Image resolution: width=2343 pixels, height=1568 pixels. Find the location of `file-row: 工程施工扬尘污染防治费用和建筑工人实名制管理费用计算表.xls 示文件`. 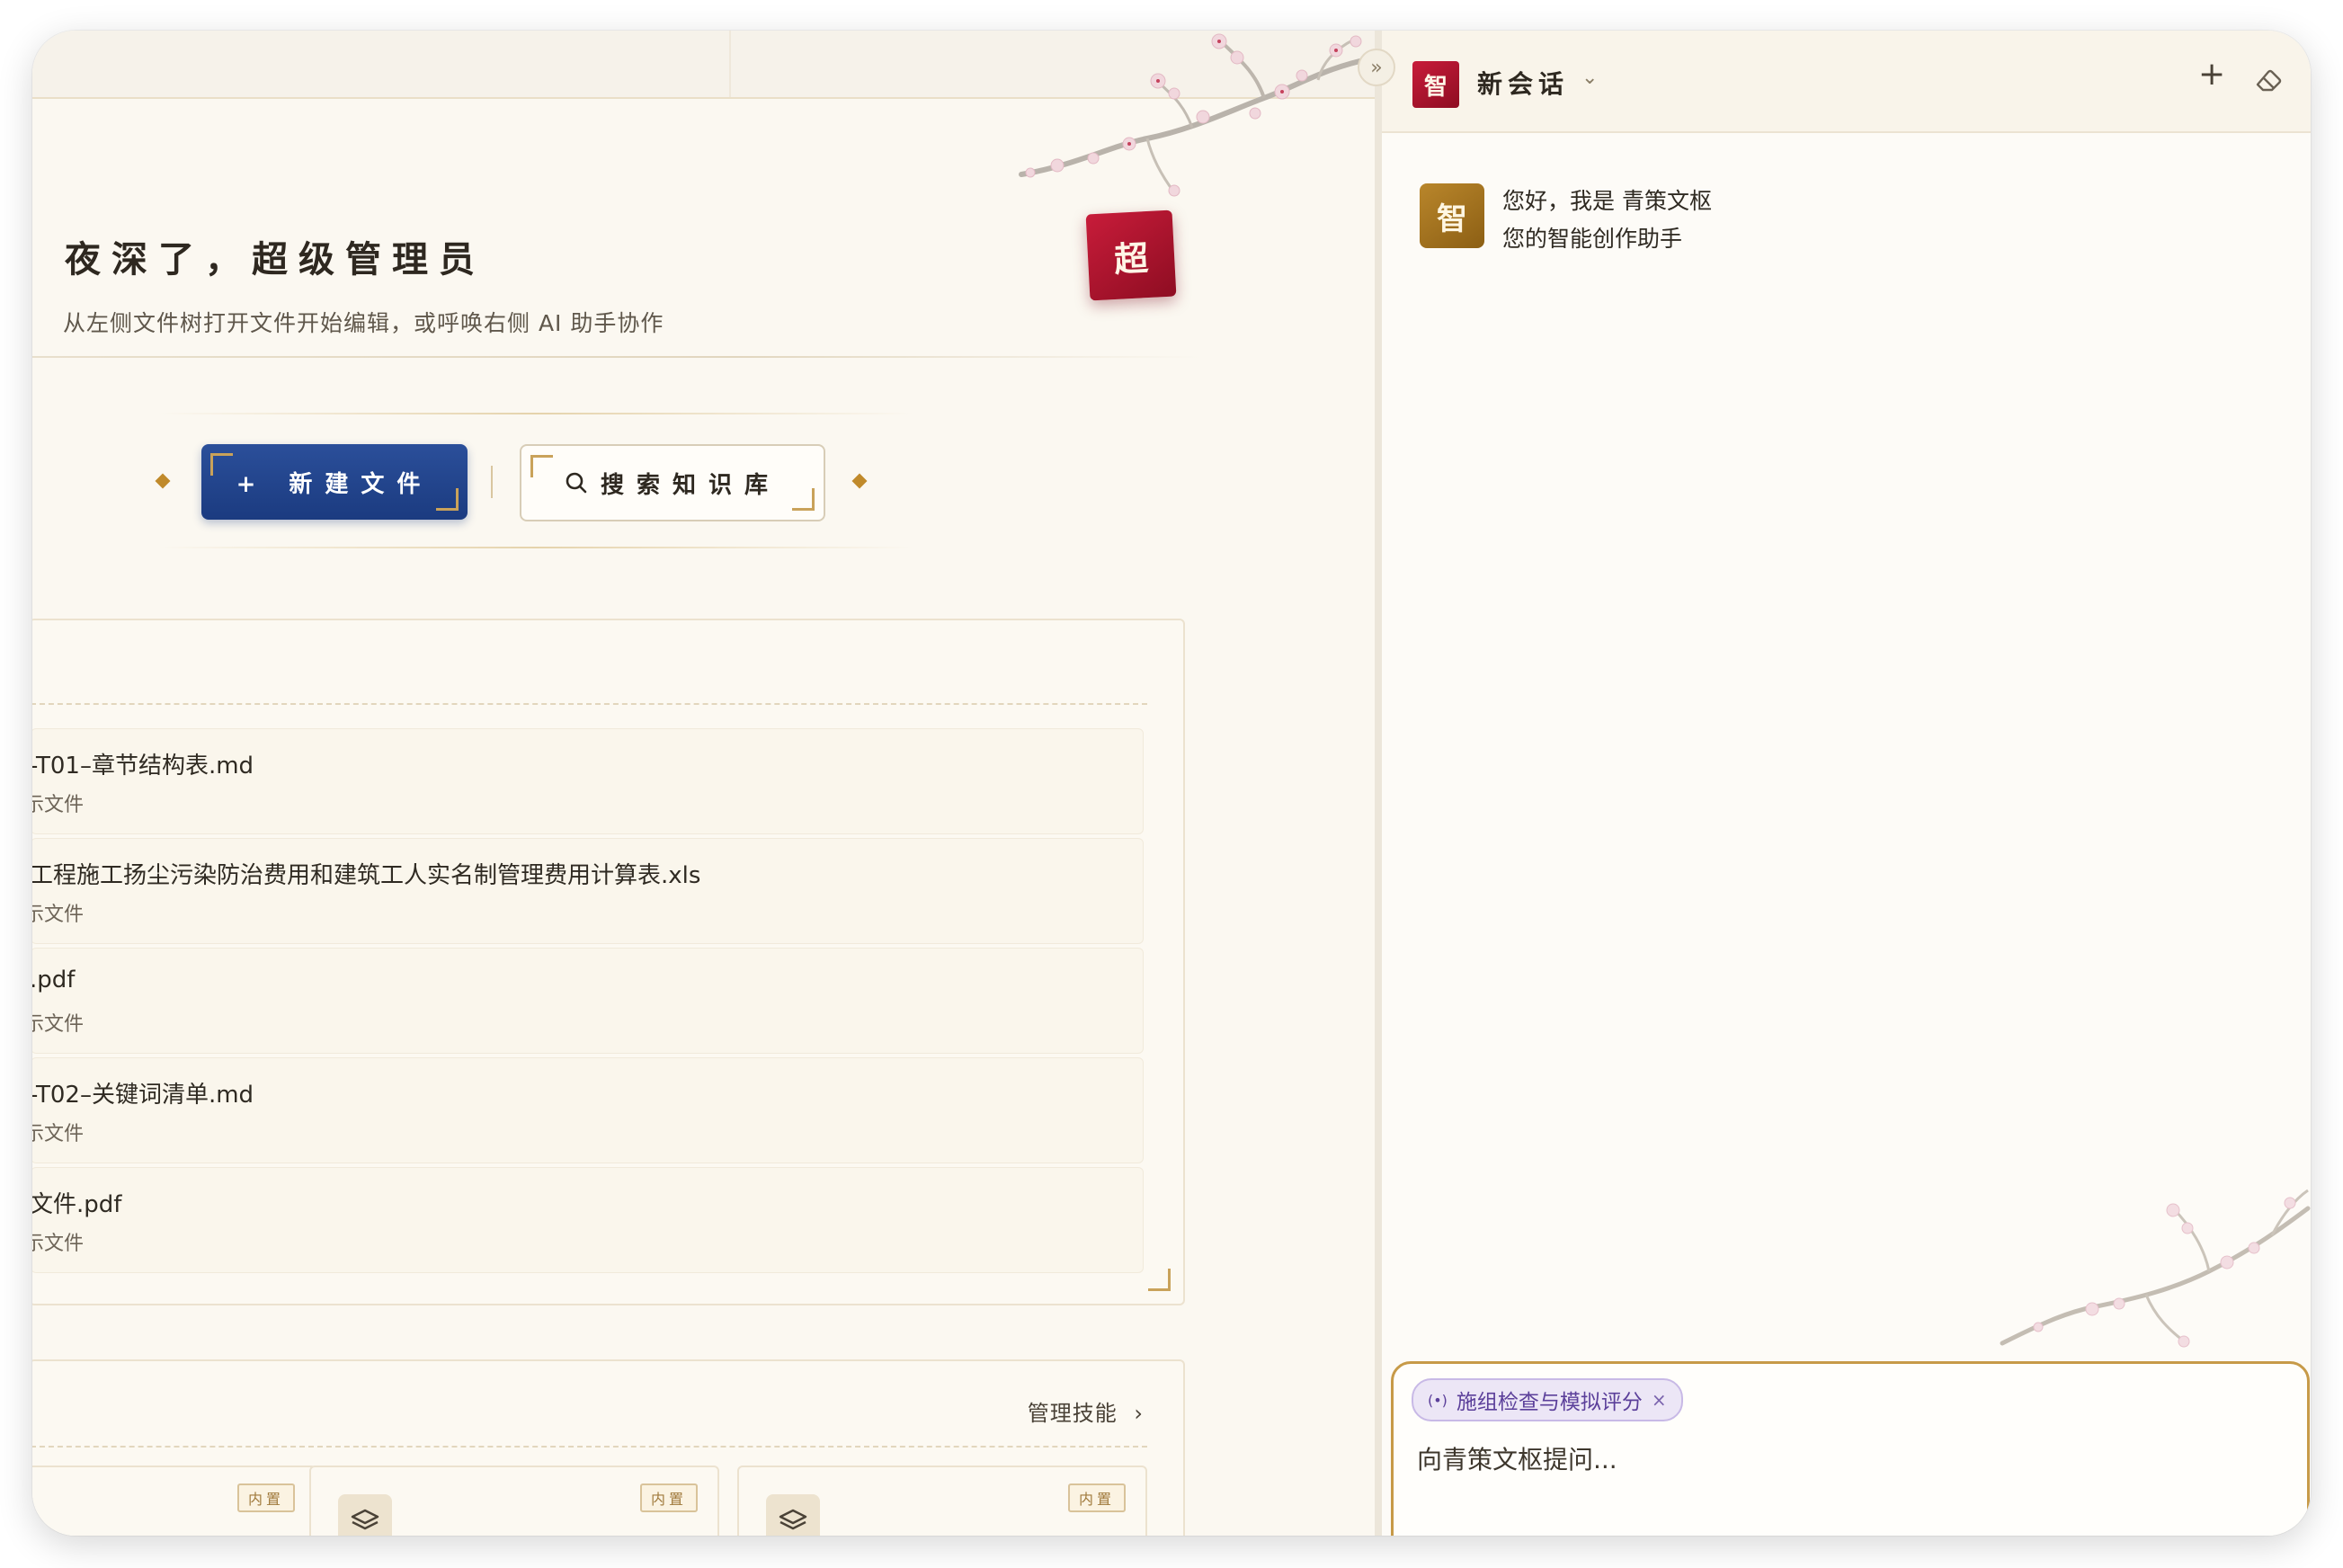

file-row: 工程施工扬尘污染防治费用和建筑工人实名制管理费用计算表.xls 示文件 is located at coordinates (588, 891).